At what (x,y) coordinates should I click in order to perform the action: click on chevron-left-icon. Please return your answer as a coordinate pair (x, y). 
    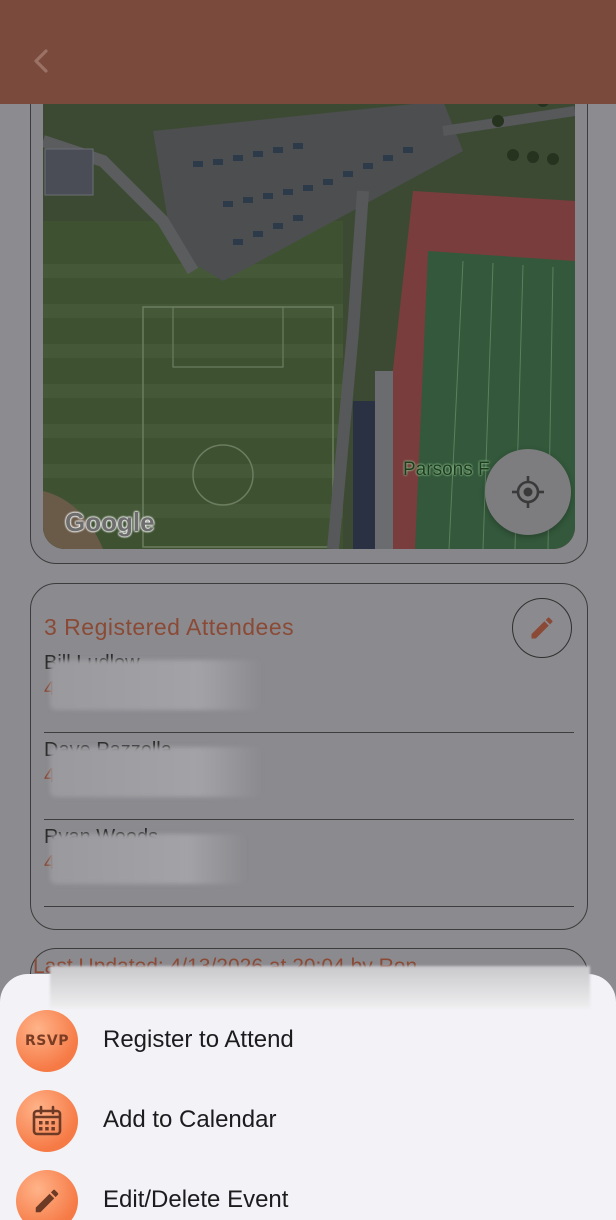
    Looking at the image, I should click on (41, 61).